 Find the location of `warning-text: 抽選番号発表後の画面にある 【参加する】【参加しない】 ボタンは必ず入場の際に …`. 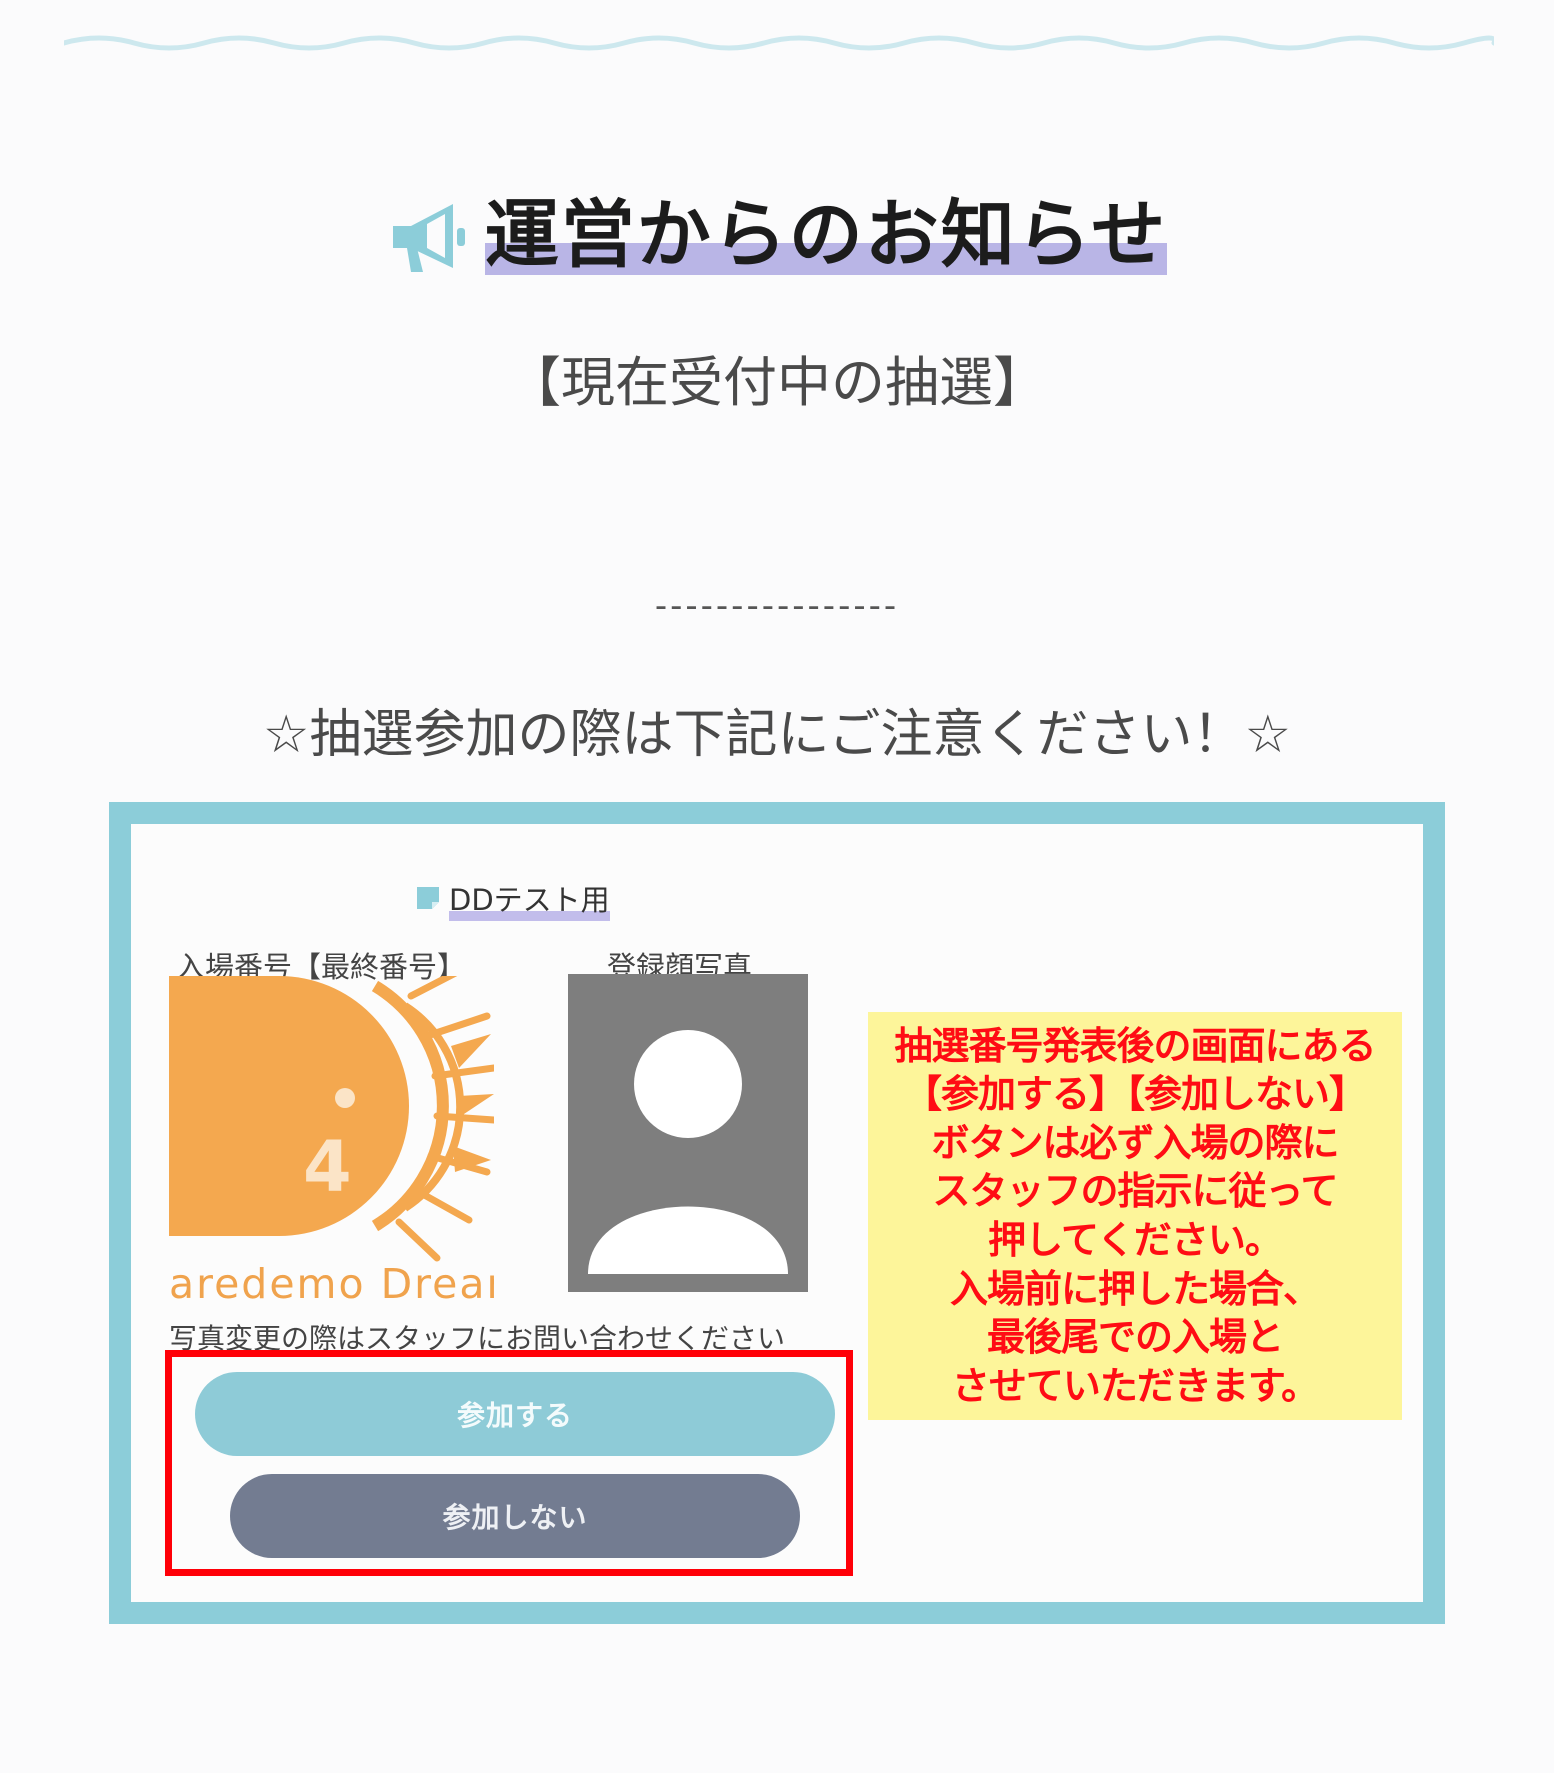

warning-text: 抽選番号発表後の画面にある 【参加する】【参加しない】 ボタンは必ず入場の際に … is located at coordinates (1135, 1215).